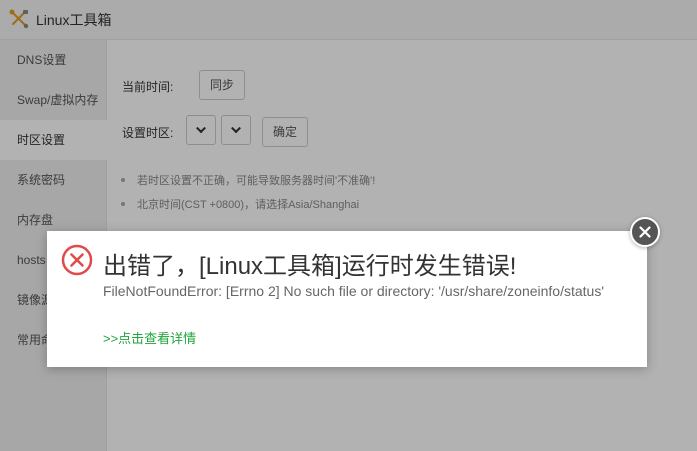 The height and width of the screenshot is (451, 697). I want to click on close-icon, so click(645, 232).